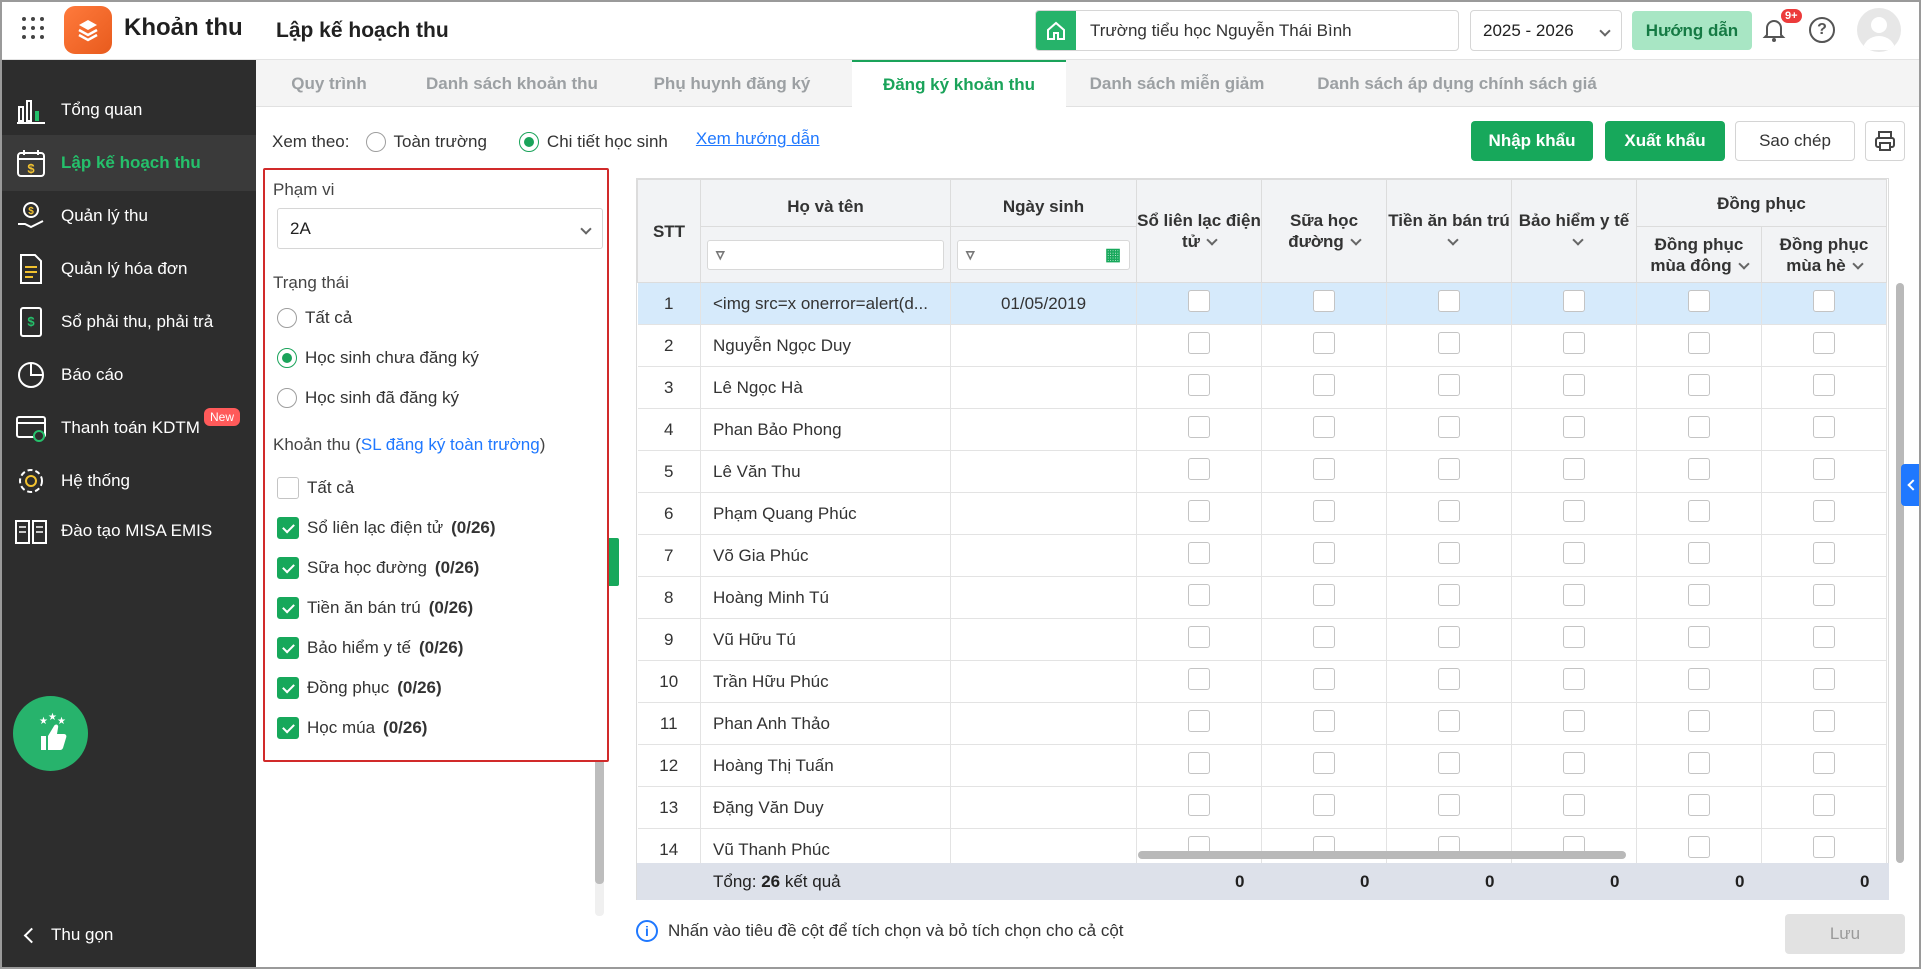 The image size is (1921, 969). Describe the element at coordinates (1900, 573) in the screenshot. I see `table-vertical-scrollbar` at that location.